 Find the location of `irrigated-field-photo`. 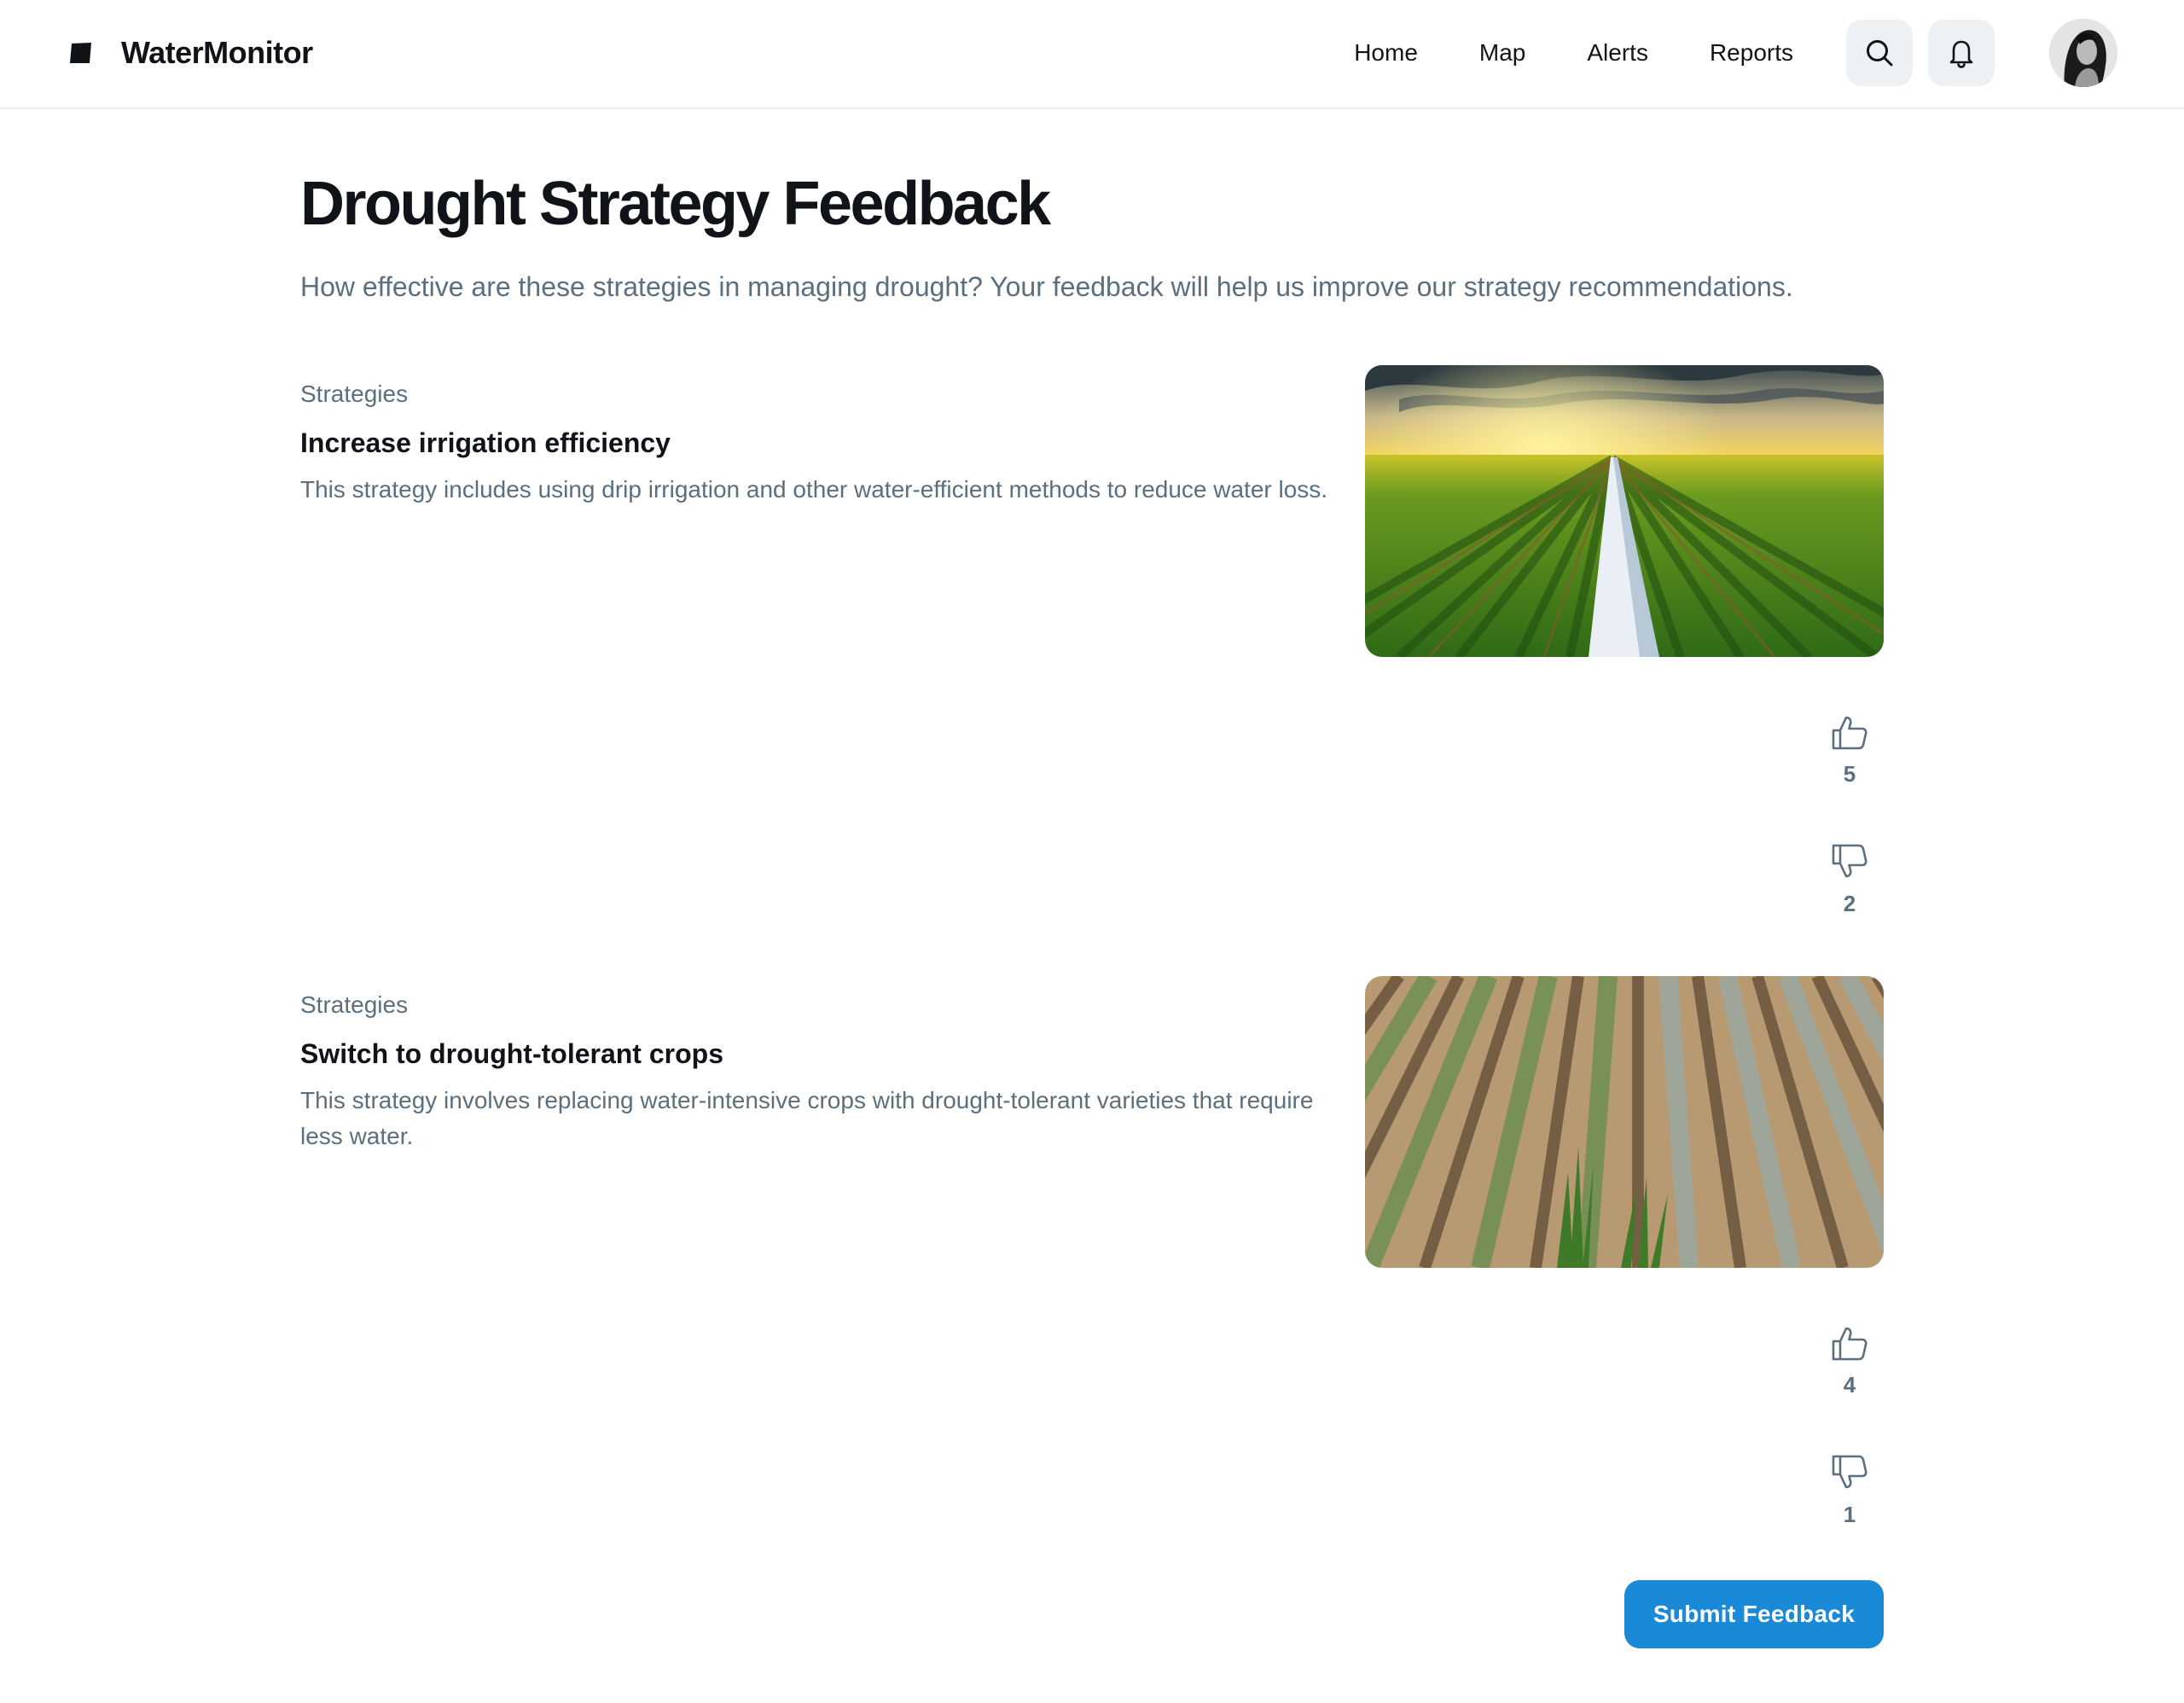

irrigated-field-photo is located at coordinates (1625, 511).